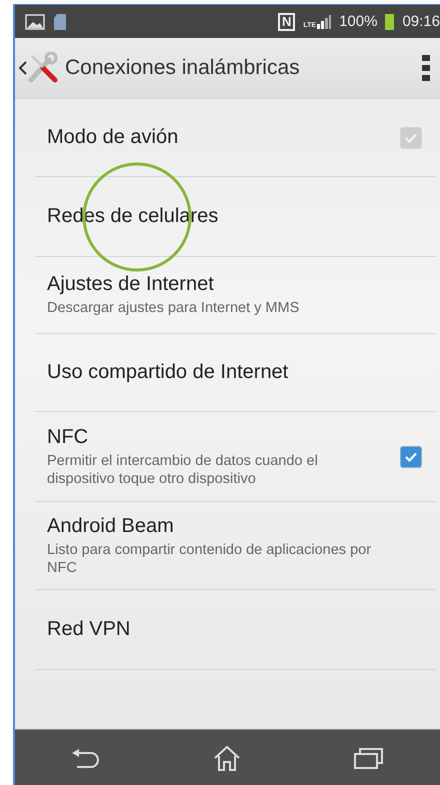 The image size is (440, 785). Describe the element at coordinates (89, 629) in the screenshot. I see `item-title: Red VPN` at that location.